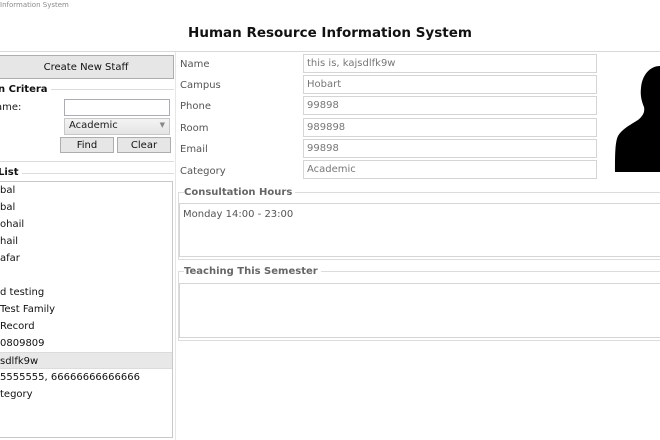 The height and width of the screenshot is (440, 660). I want to click on window-title: Information System, so click(34, 5).